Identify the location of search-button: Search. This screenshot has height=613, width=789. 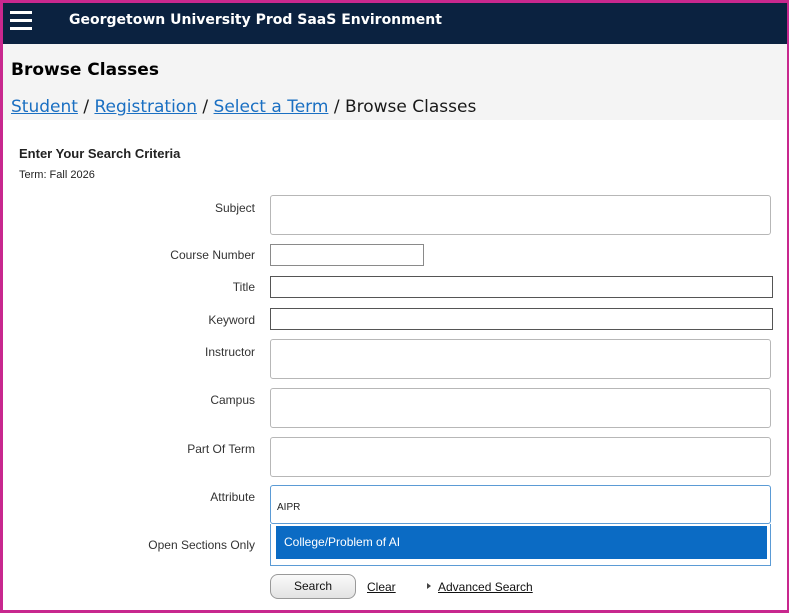
(313, 586).